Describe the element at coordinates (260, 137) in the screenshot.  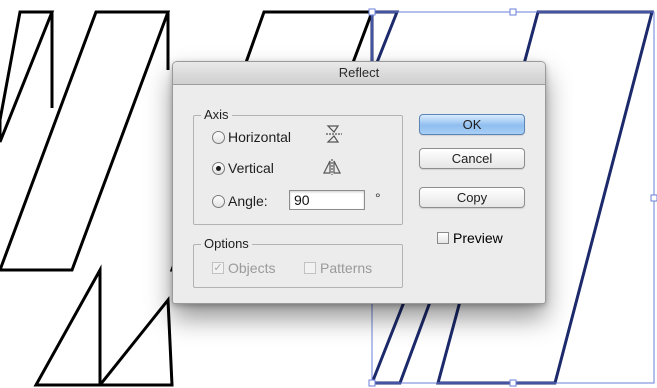
I see `radio-horizontal-label: Horizontal` at that location.